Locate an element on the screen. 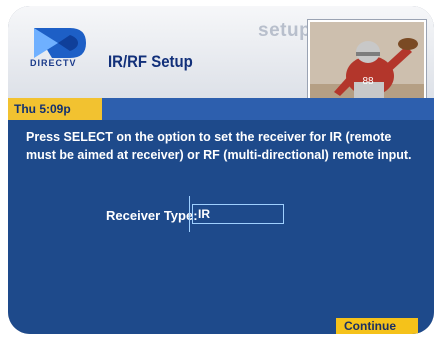 This screenshot has width=443, height=340. svg-text: 88 is located at coordinates (368, 81).